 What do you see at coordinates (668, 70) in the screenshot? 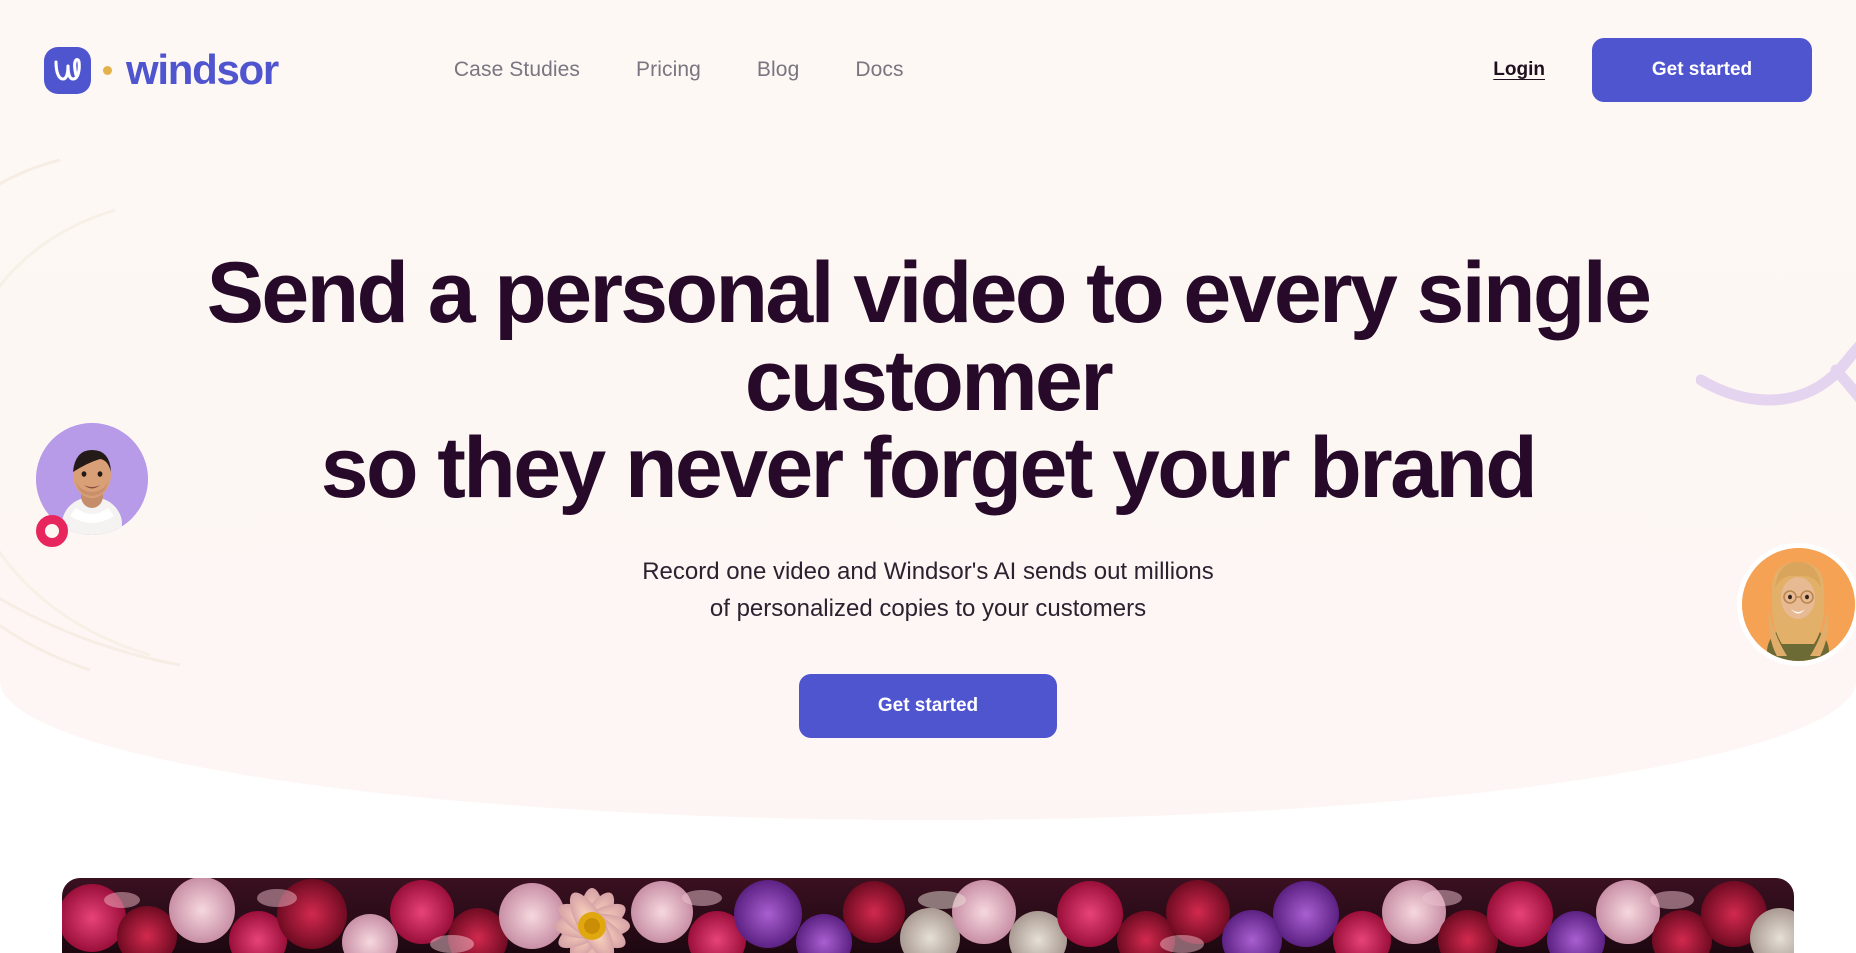
I see `nav-item-pricing: Pricing` at bounding box center [668, 70].